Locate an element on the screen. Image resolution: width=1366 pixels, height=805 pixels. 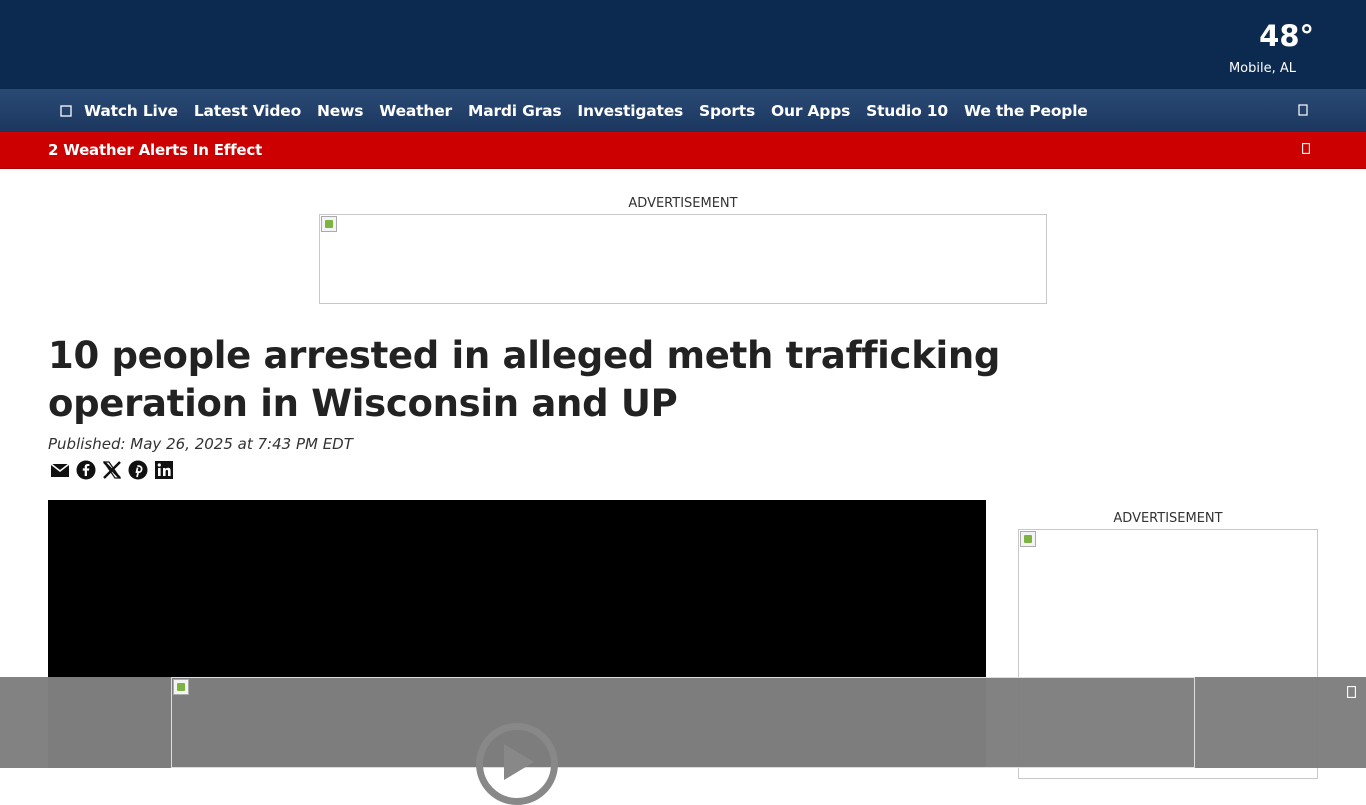
menu-icon is located at coordinates (66, 110).